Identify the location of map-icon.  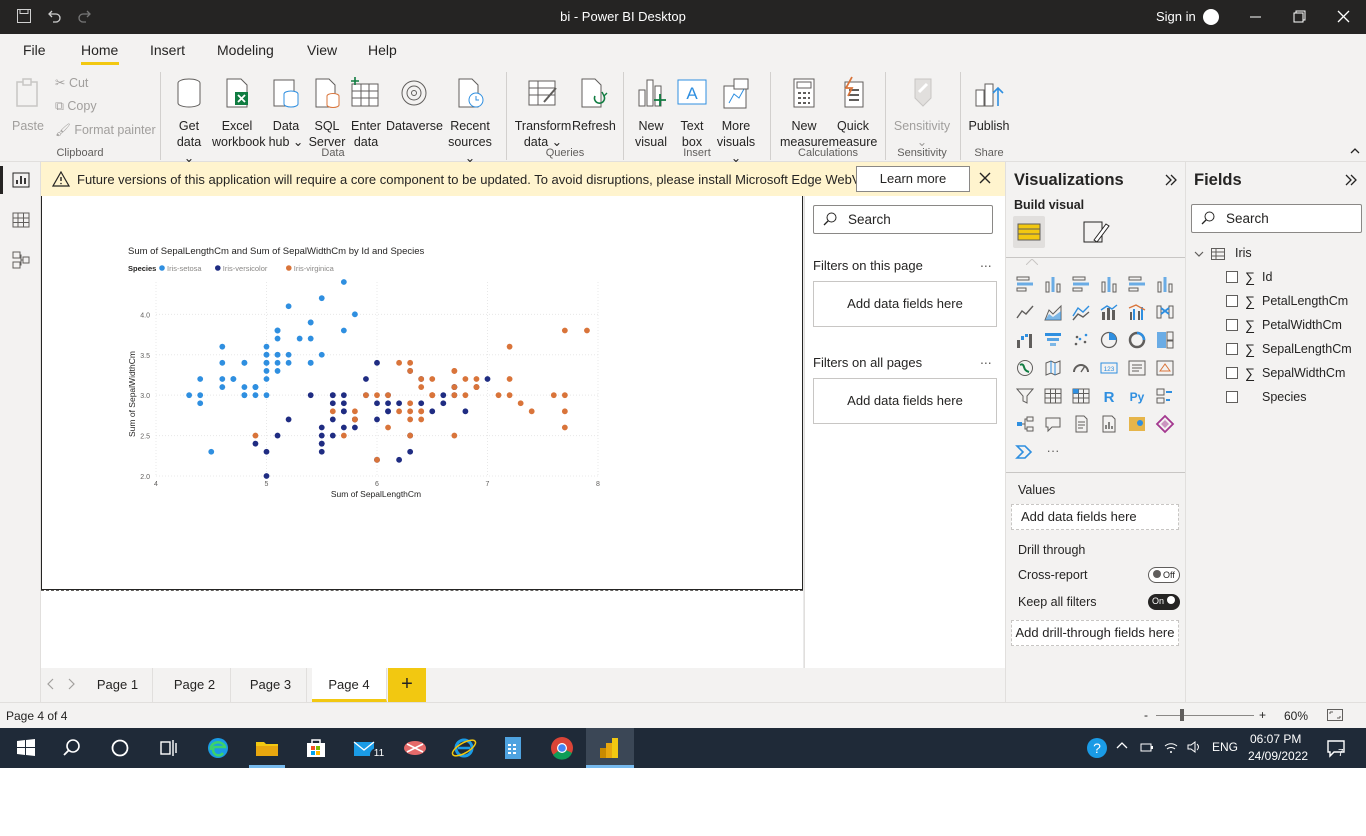
(1025, 368).